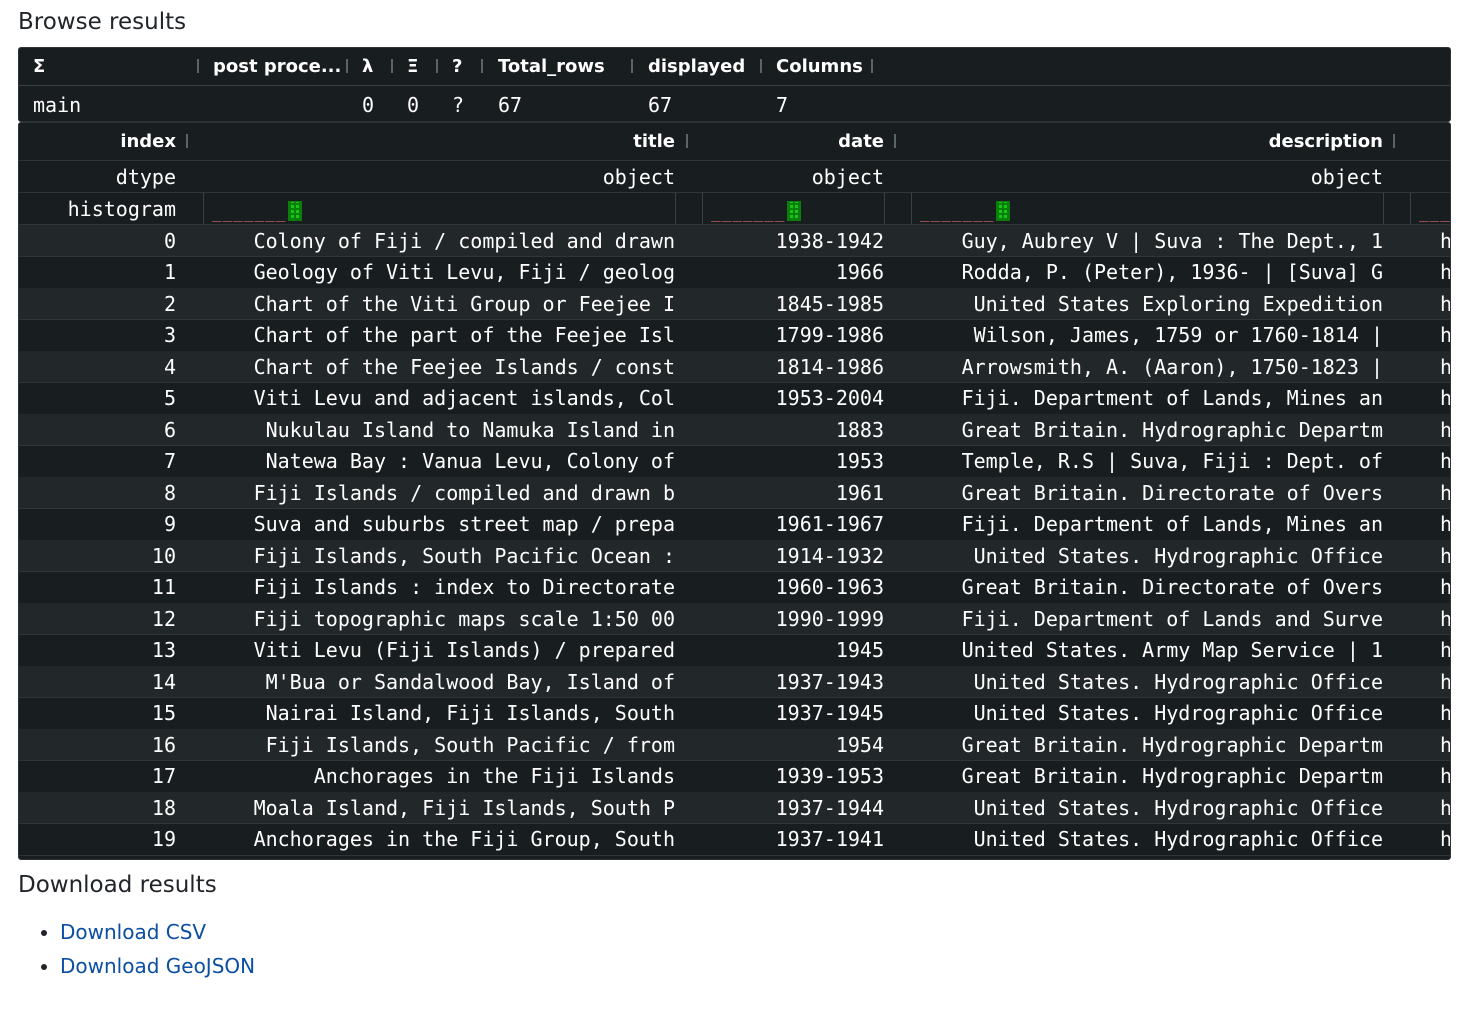  What do you see at coordinates (1150, 335) in the screenshot?
I see `description-cell: Wilson, James, 1759 or 1760-1814 |` at bounding box center [1150, 335].